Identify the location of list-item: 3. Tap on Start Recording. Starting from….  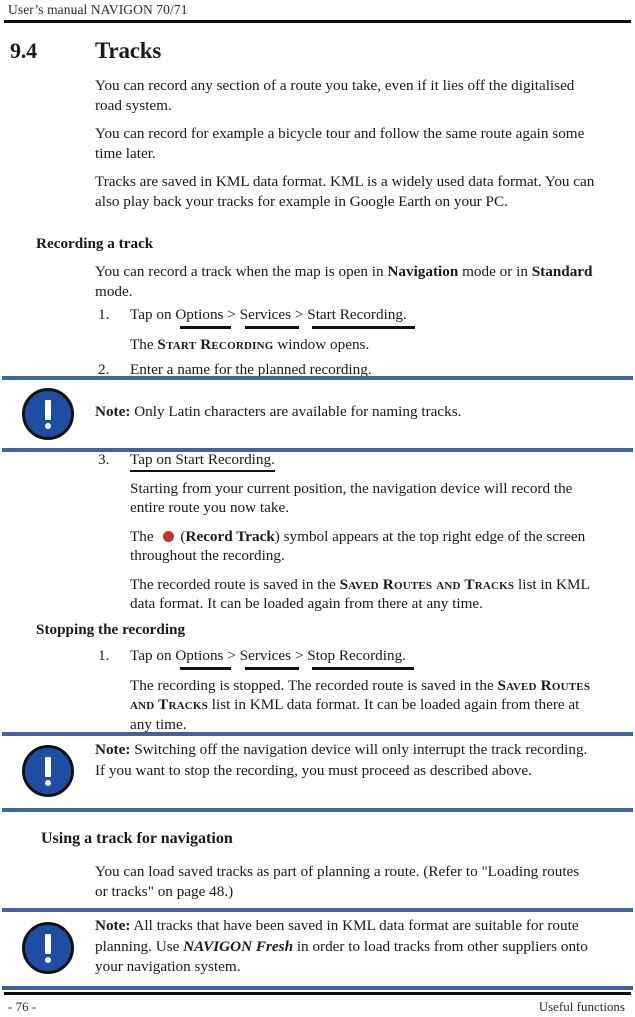
(347, 532).